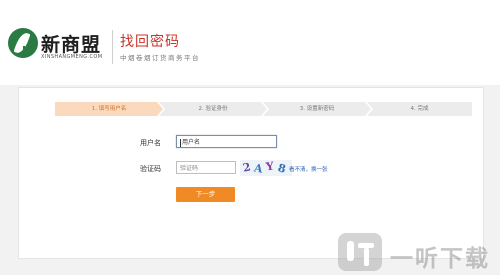  Describe the element at coordinates (205, 194) in the screenshot. I see `next-step-button: 下一步` at that location.